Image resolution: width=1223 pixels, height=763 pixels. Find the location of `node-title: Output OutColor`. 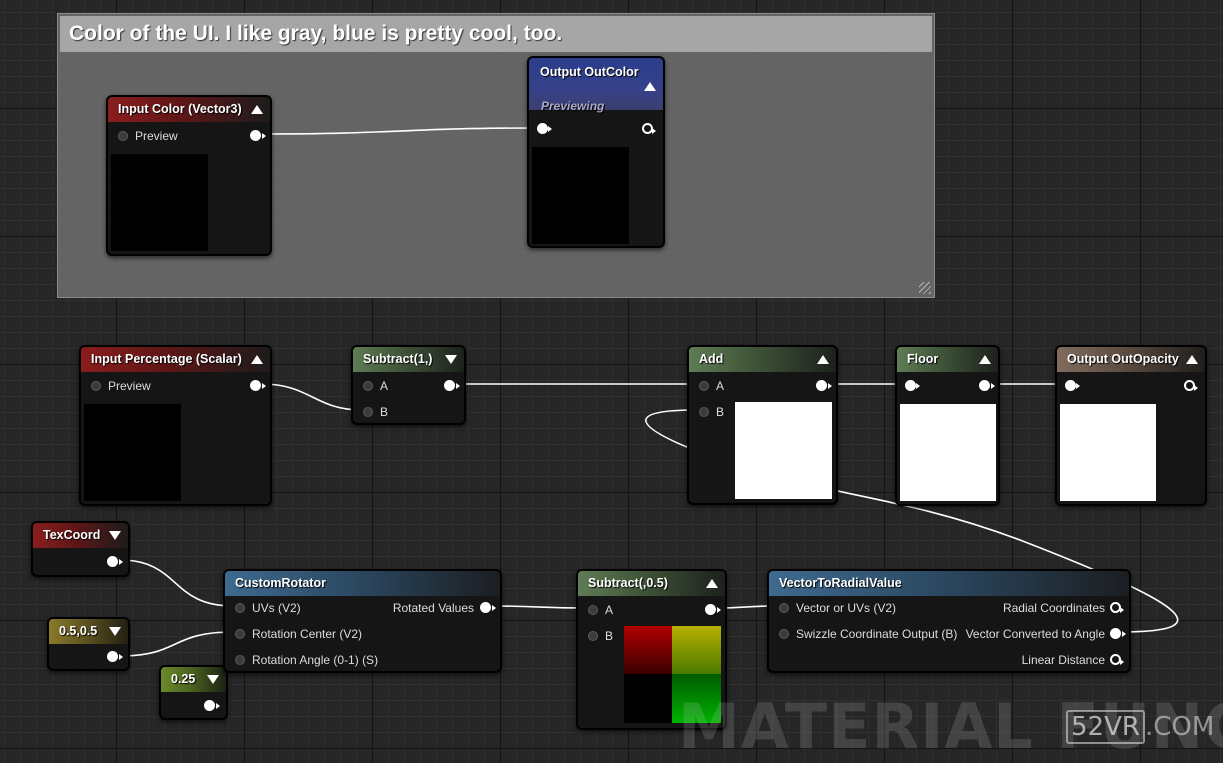

node-title: Output OutColor is located at coordinates (589, 72).